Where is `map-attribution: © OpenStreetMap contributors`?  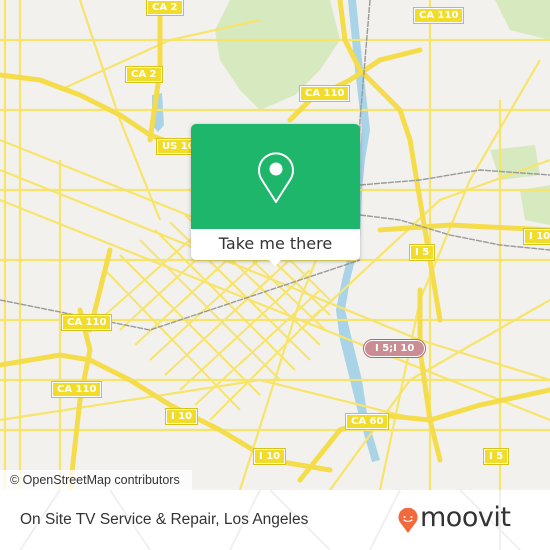 map-attribution: © OpenStreetMap contributors is located at coordinates (96, 480).